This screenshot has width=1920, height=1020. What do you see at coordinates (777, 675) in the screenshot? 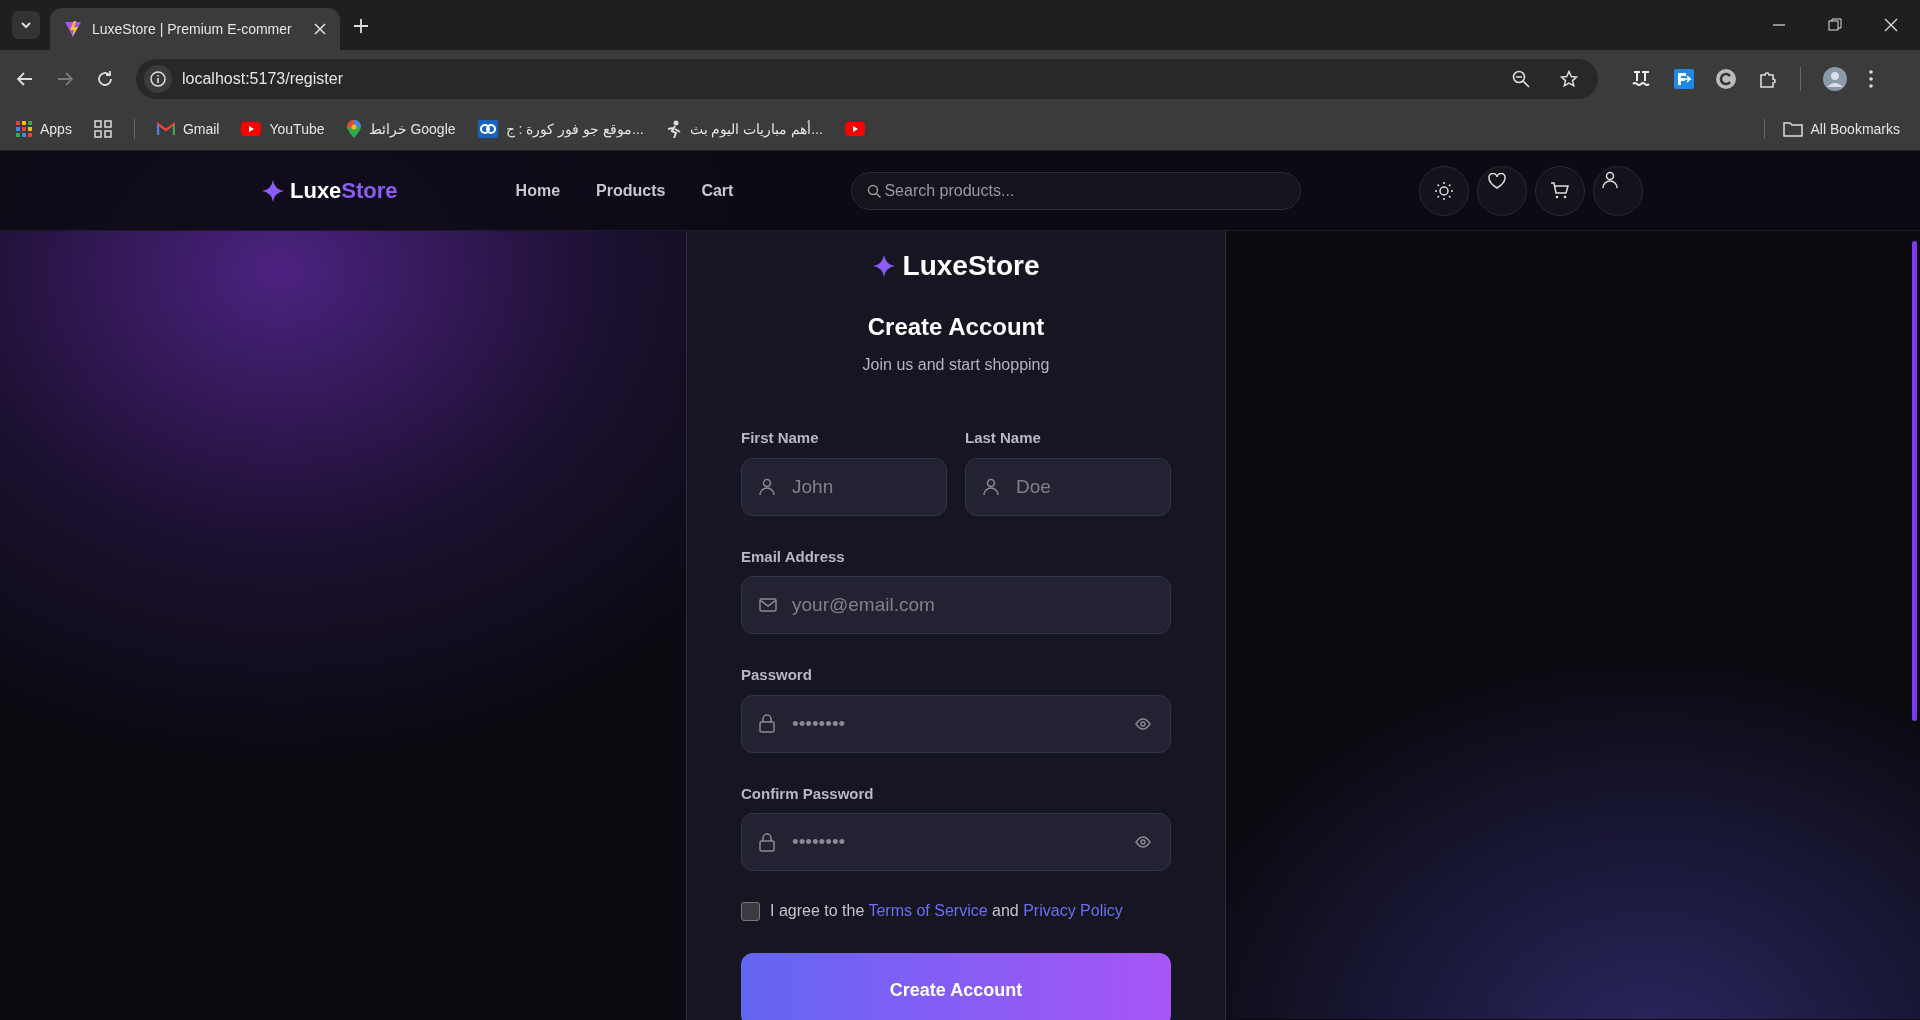
I see `field-label: Password` at bounding box center [777, 675].